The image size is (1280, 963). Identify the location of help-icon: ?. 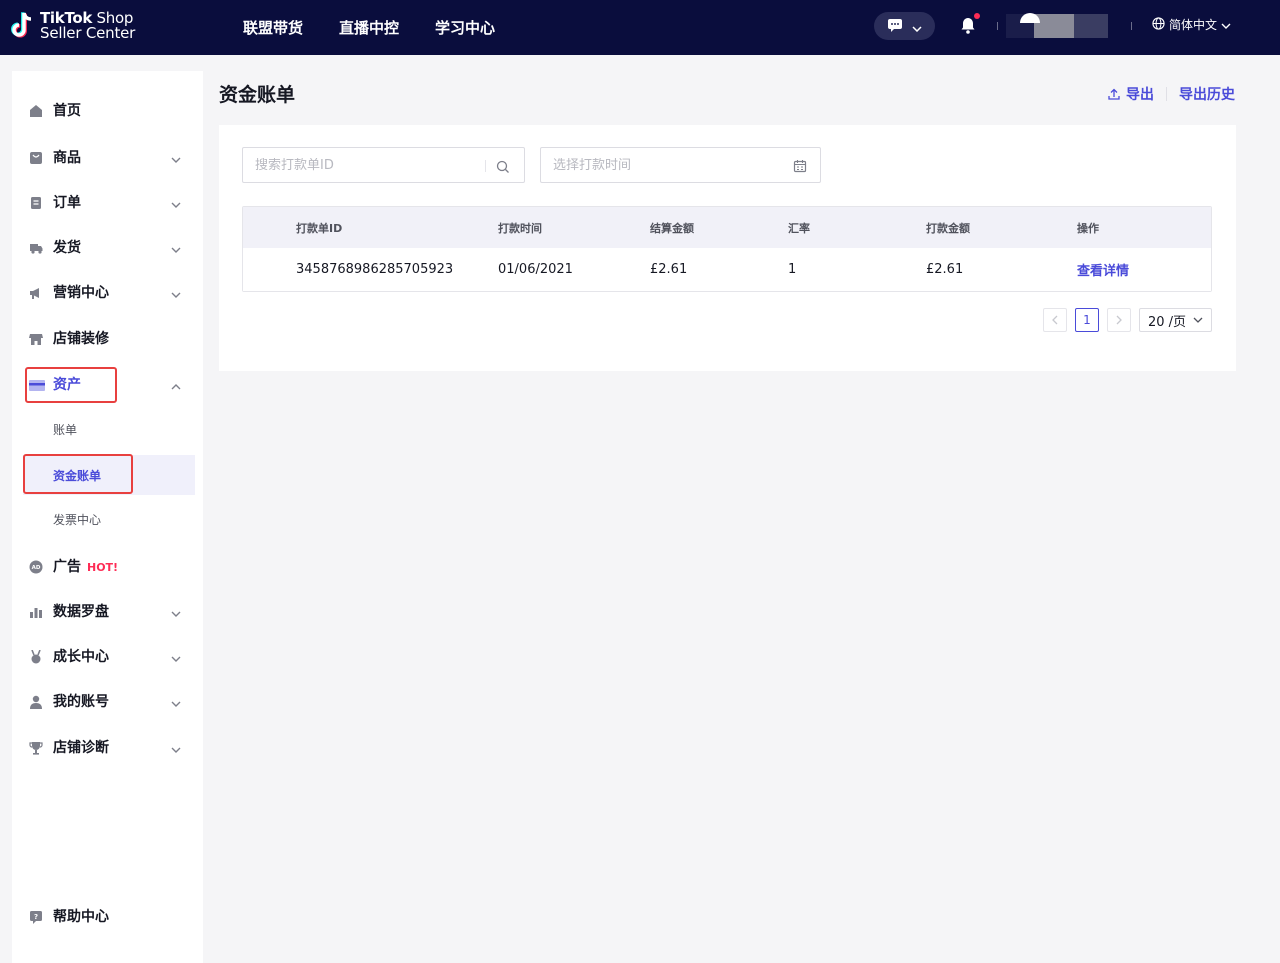
(36, 916).